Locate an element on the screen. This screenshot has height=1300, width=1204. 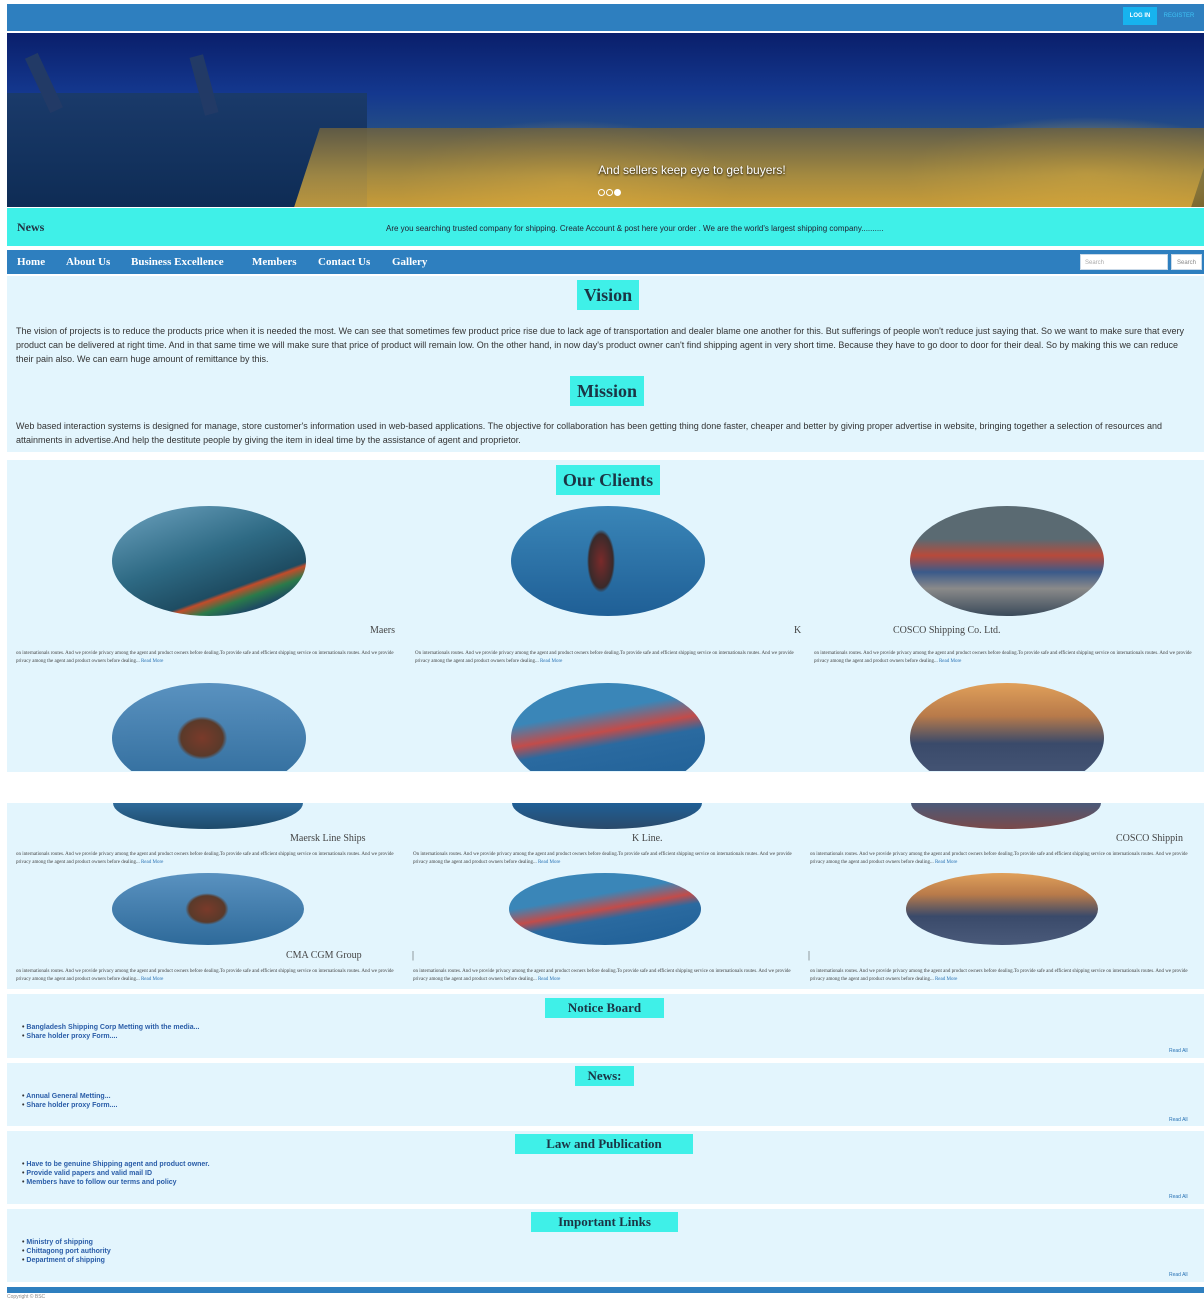
client-name: K Line. is located at coordinates (647, 838).